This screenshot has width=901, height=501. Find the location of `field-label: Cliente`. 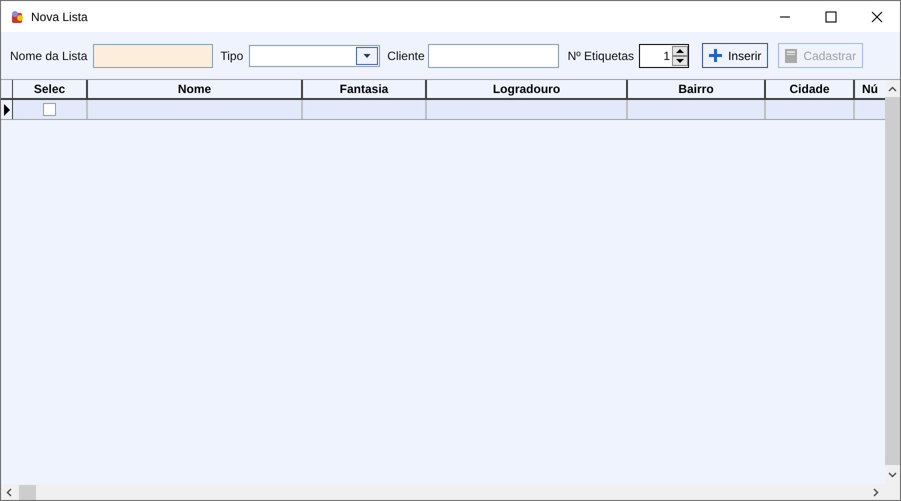

field-label: Cliente is located at coordinates (406, 56).